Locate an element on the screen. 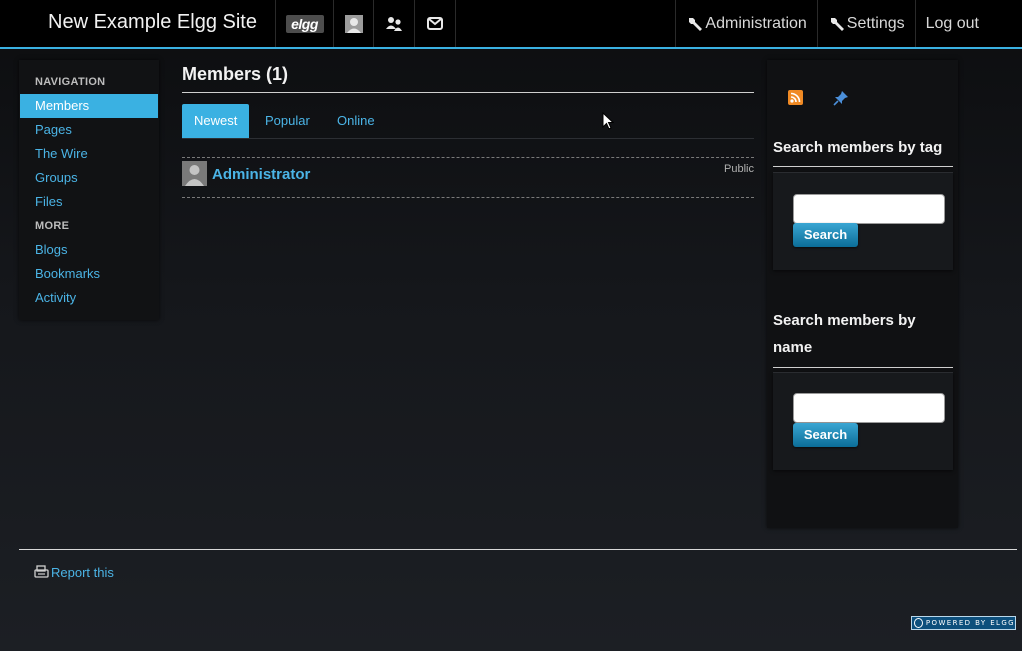 The image size is (1022, 651). logout-label: Log out is located at coordinates (952, 23).